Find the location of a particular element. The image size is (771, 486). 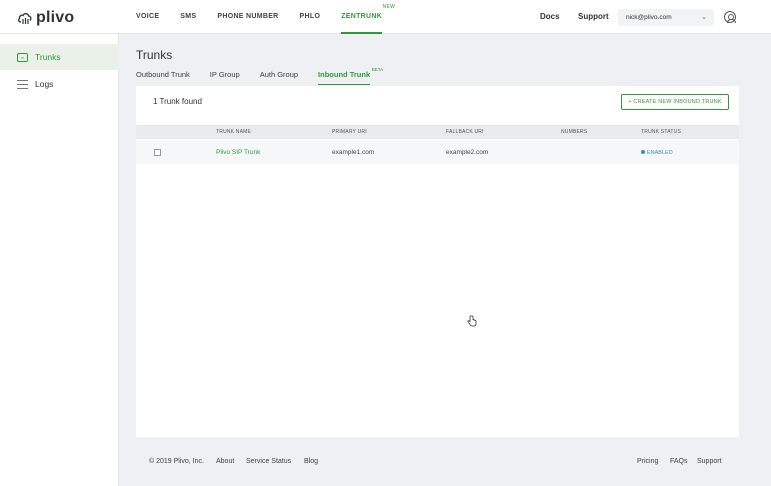

chevron-down-icon: ⌄ is located at coordinates (704, 17).